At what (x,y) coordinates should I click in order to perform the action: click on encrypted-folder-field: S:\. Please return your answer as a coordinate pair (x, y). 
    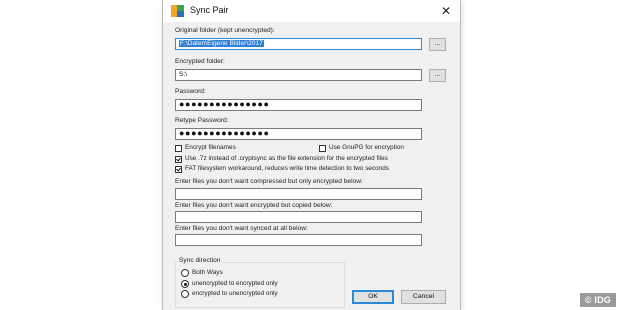
    Looking at the image, I should click on (298, 75).